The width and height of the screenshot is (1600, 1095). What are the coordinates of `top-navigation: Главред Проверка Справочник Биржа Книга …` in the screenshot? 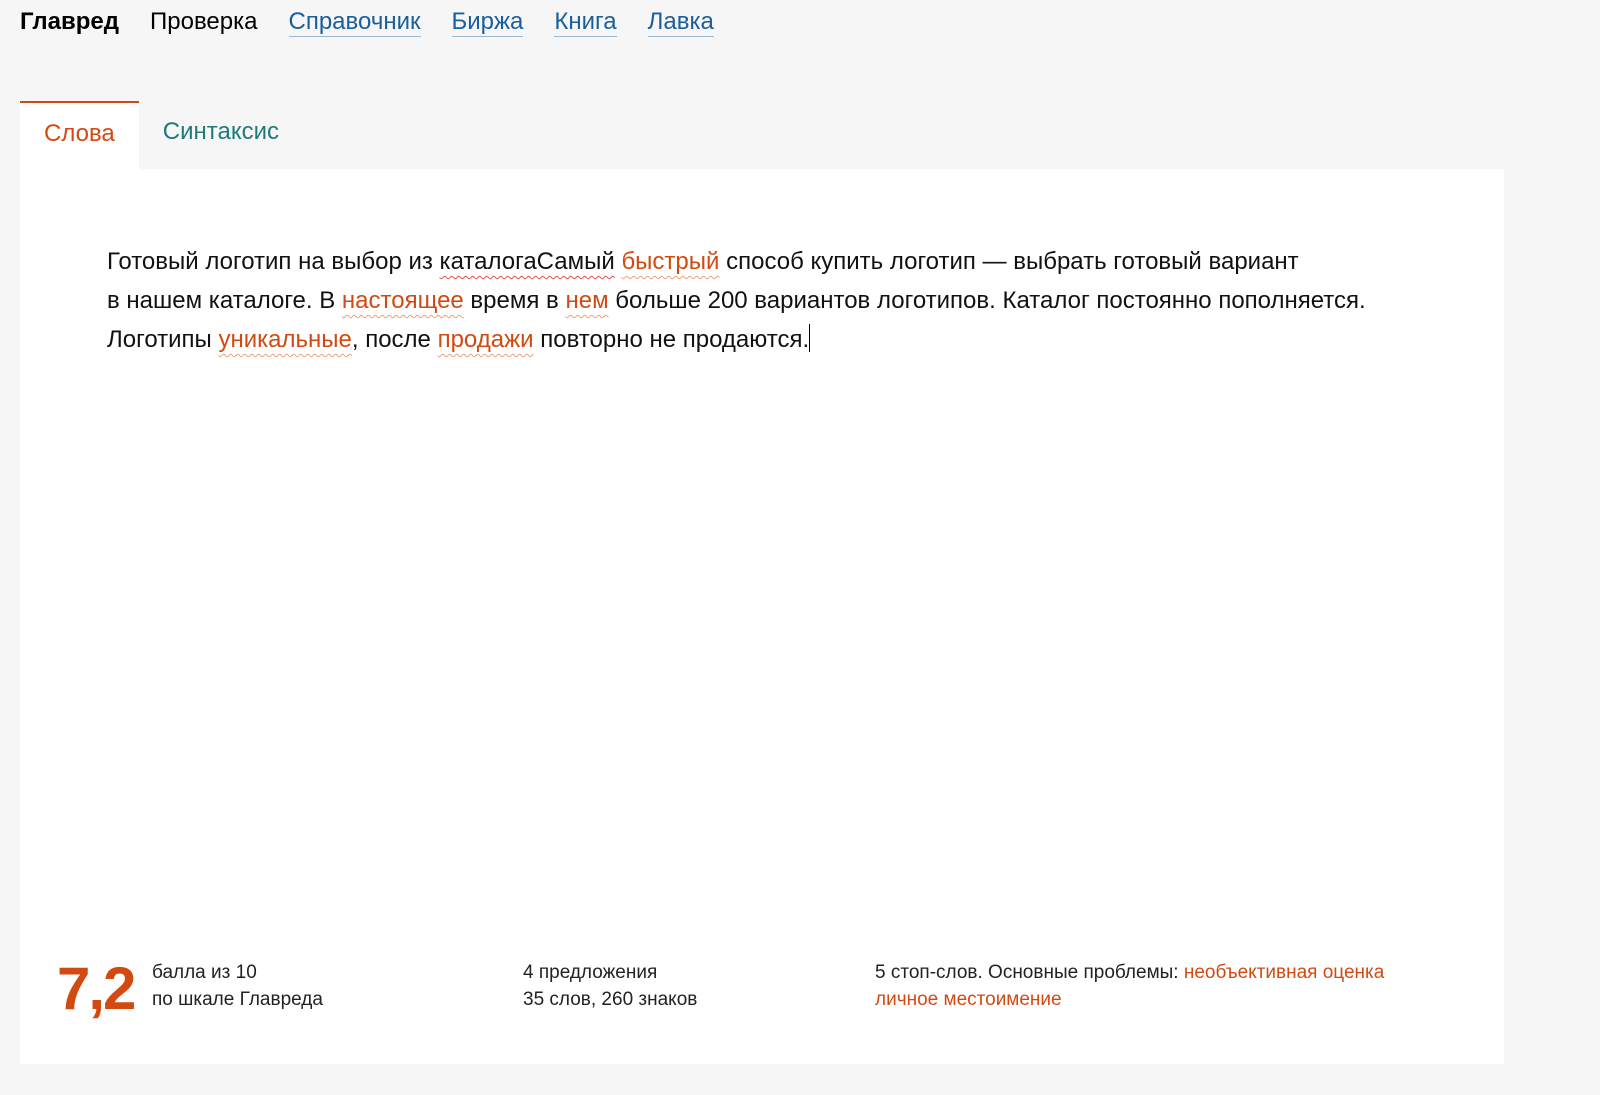 It's located at (382, 22).